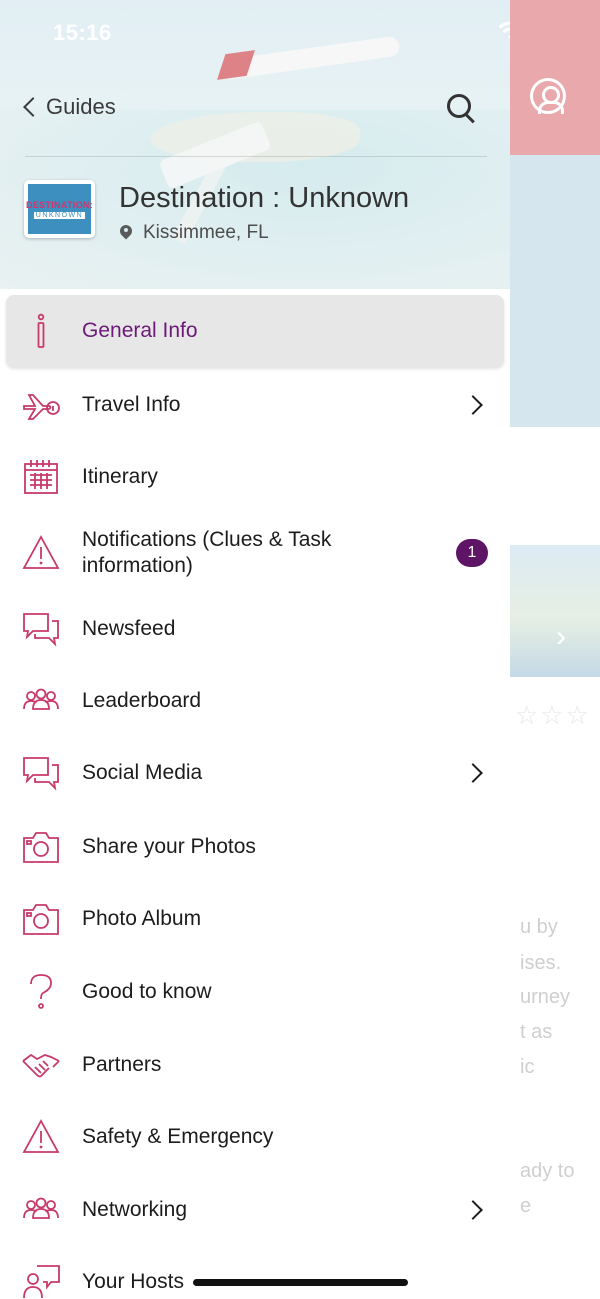  I want to click on menu-item-social-media: Social Media, so click(255, 773).